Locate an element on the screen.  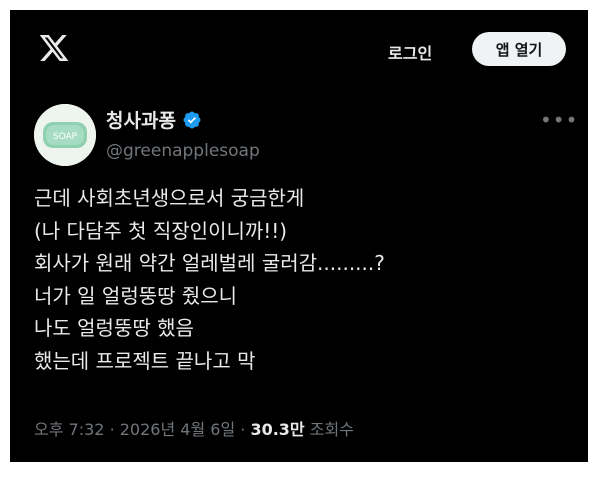
tweet-line: 너가 일 얼렁뚱땅 줬으니 is located at coordinates (136, 295).